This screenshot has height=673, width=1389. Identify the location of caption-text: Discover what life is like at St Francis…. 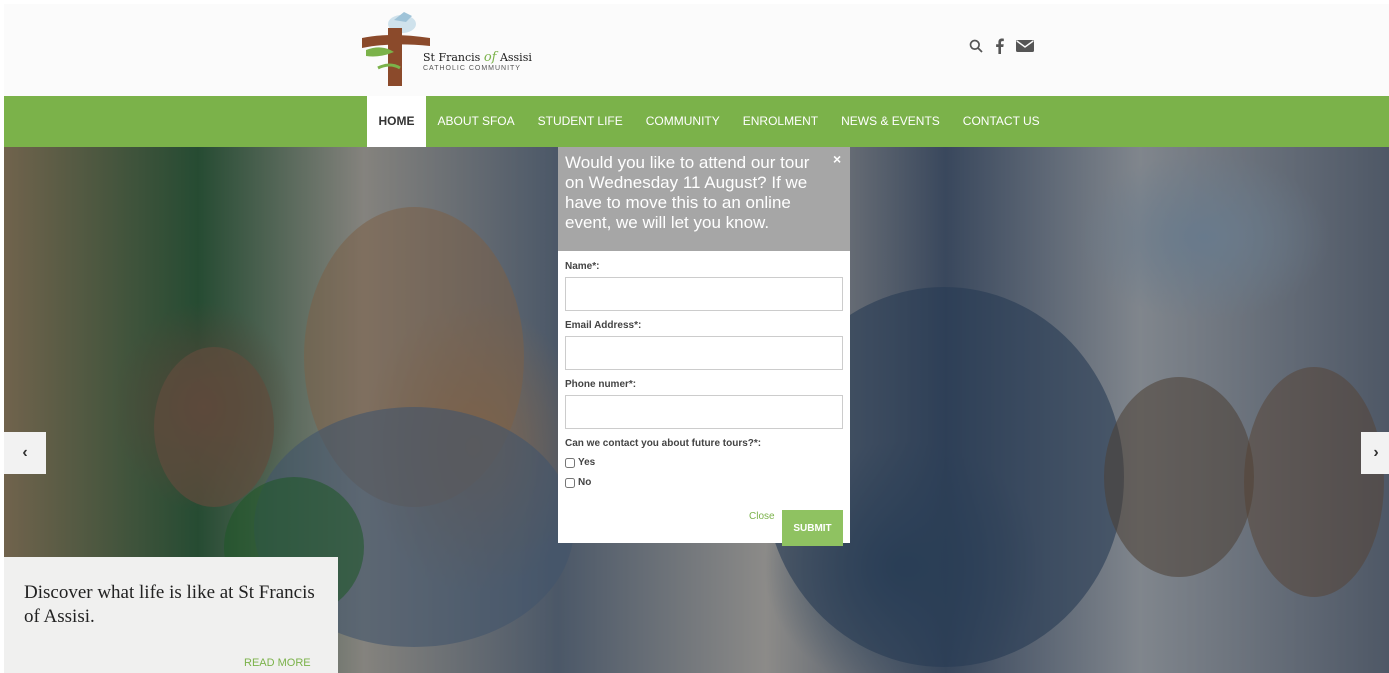
(169, 604).